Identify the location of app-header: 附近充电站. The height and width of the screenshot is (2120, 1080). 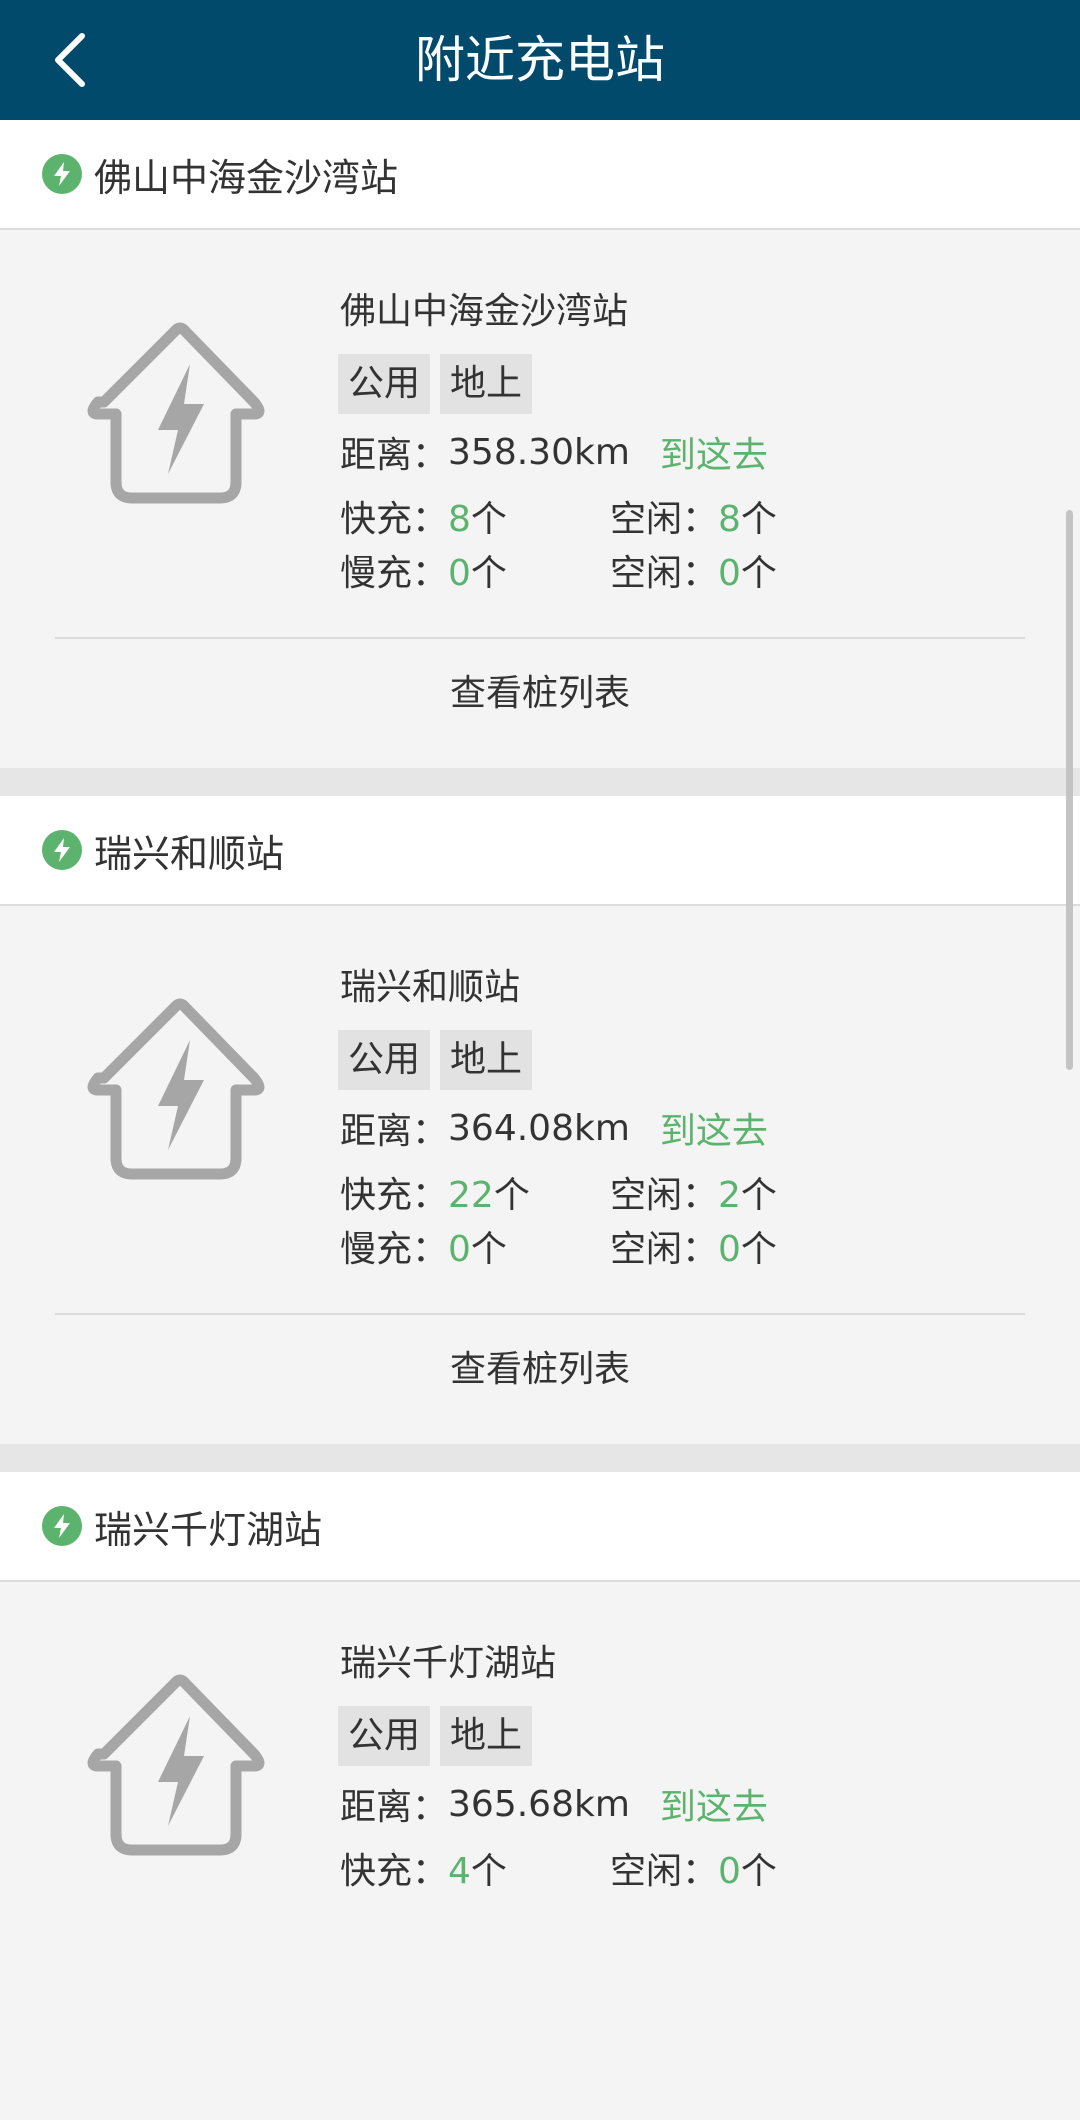
(540, 60).